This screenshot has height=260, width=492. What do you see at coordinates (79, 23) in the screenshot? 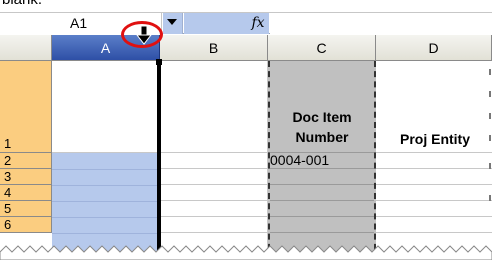
I see `name-box-value: A1` at bounding box center [79, 23].